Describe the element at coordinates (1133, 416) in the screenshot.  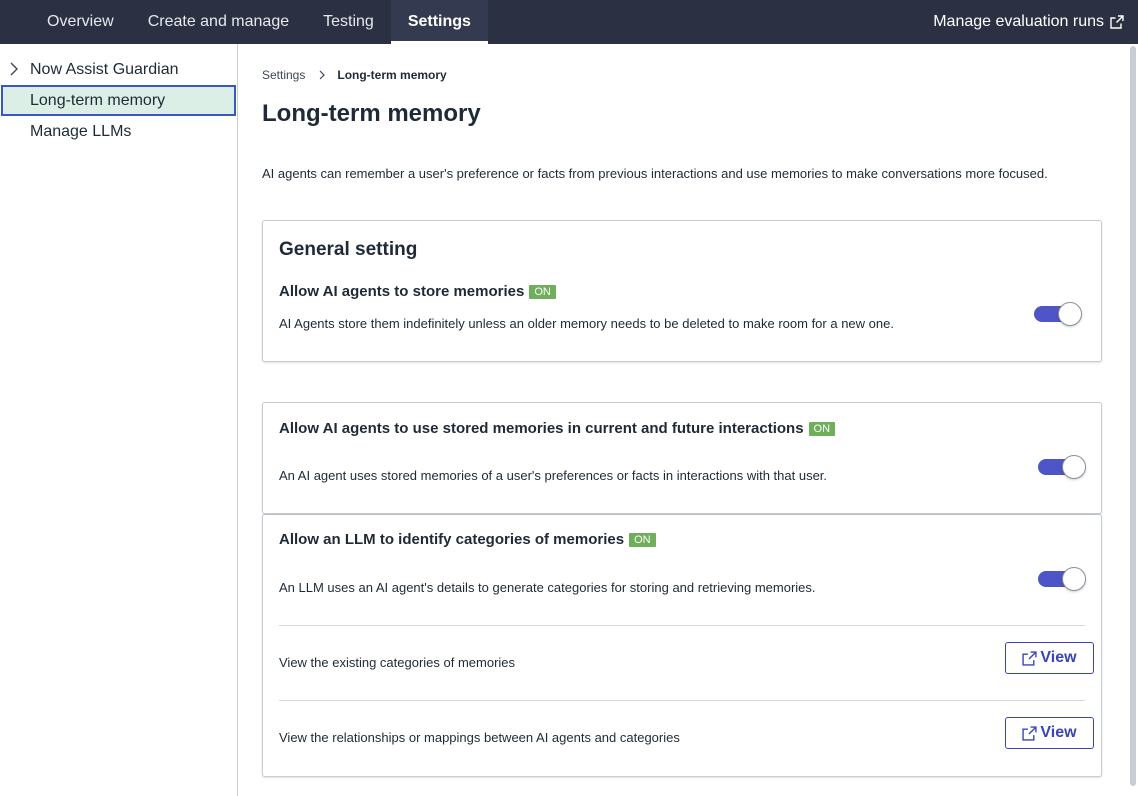
I see `vertical-scrollbar` at that location.